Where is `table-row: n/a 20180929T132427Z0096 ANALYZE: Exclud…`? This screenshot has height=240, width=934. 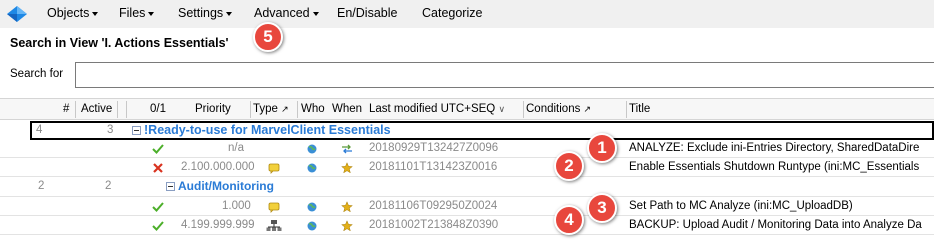 table-row: n/a 20180929T132427Z0096 ANALYZE: Exclud… is located at coordinates (467, 149).